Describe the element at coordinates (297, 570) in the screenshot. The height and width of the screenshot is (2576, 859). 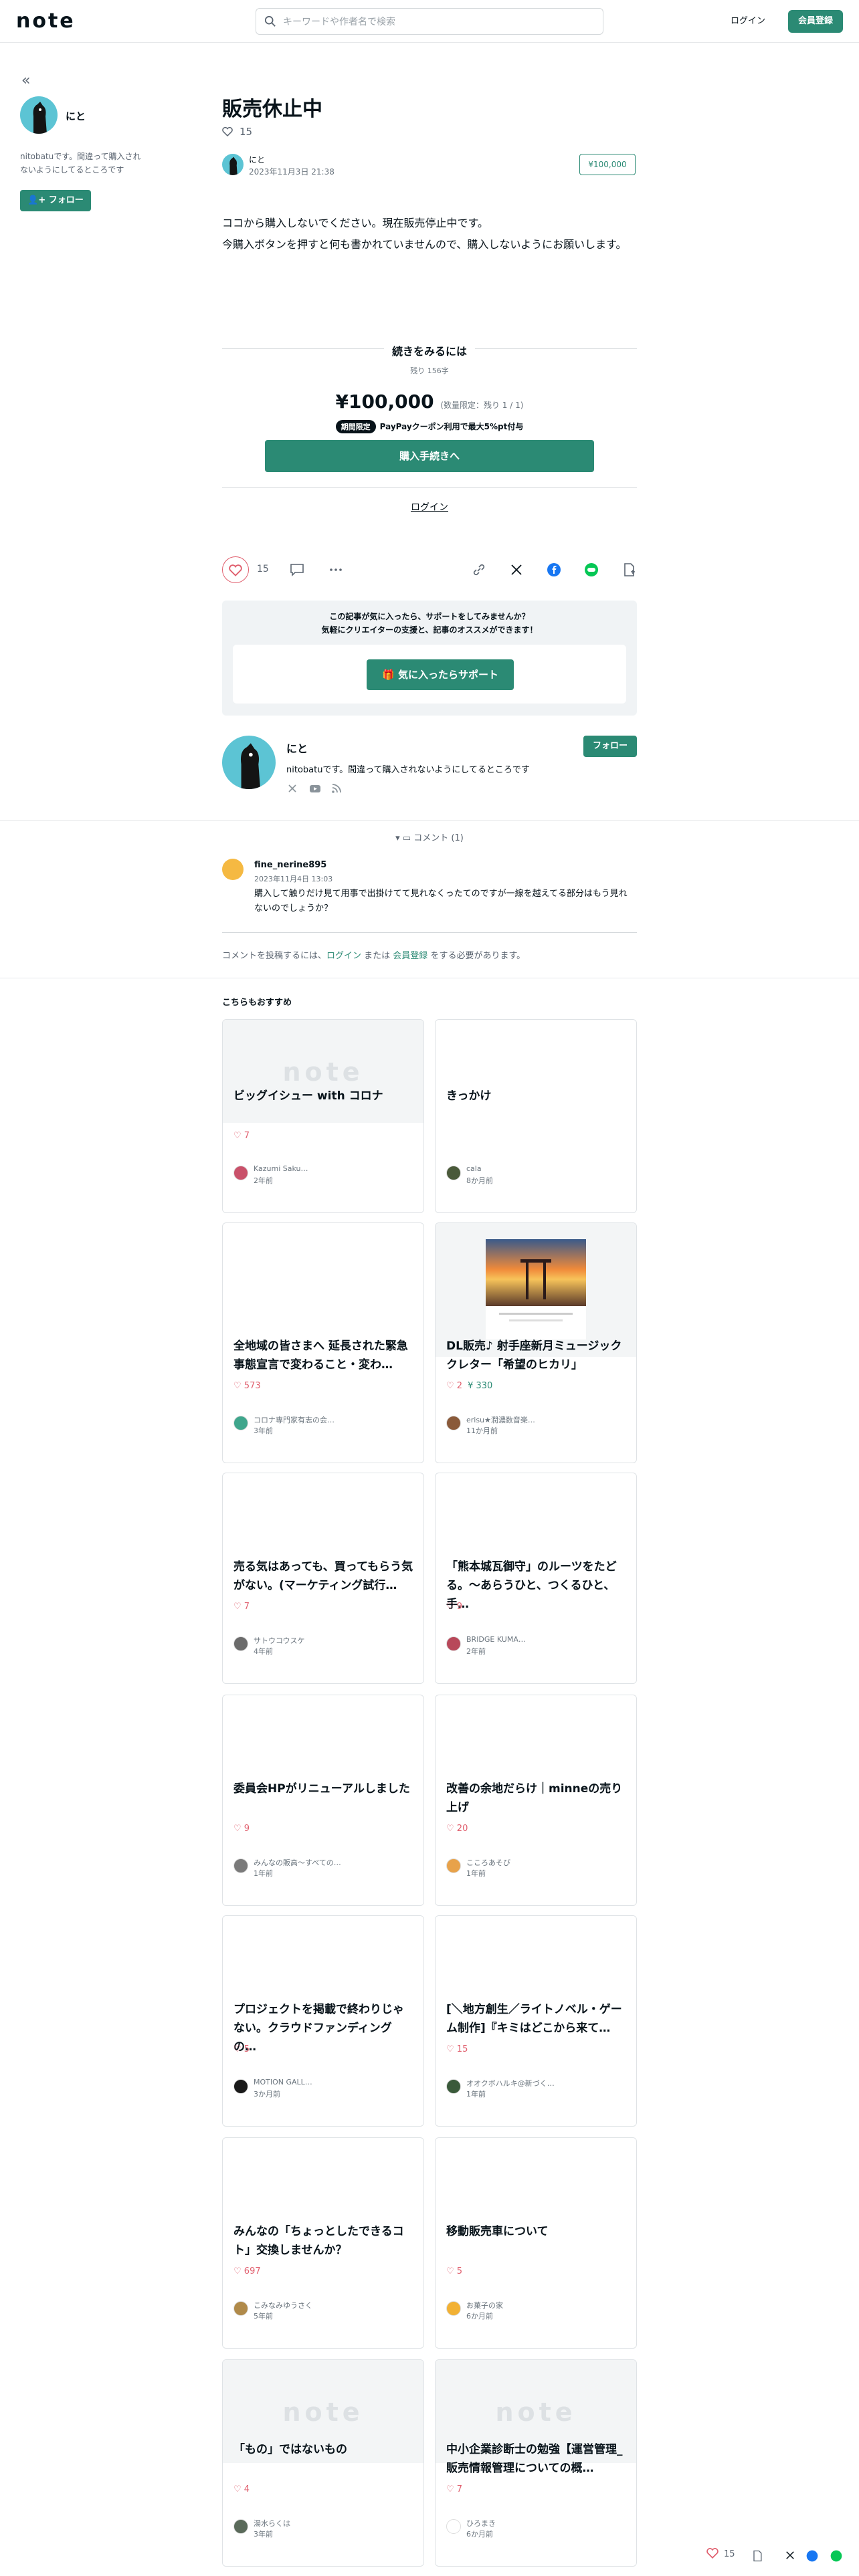
I see `comment-icon` at that location.